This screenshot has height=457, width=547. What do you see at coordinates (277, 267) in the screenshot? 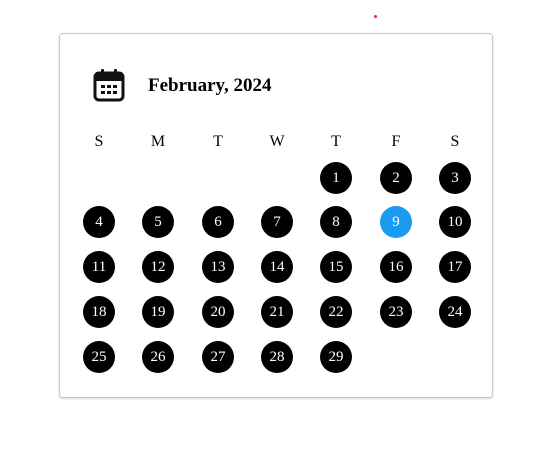
I see `day-cell: 14` at bounding box center [277, 267].